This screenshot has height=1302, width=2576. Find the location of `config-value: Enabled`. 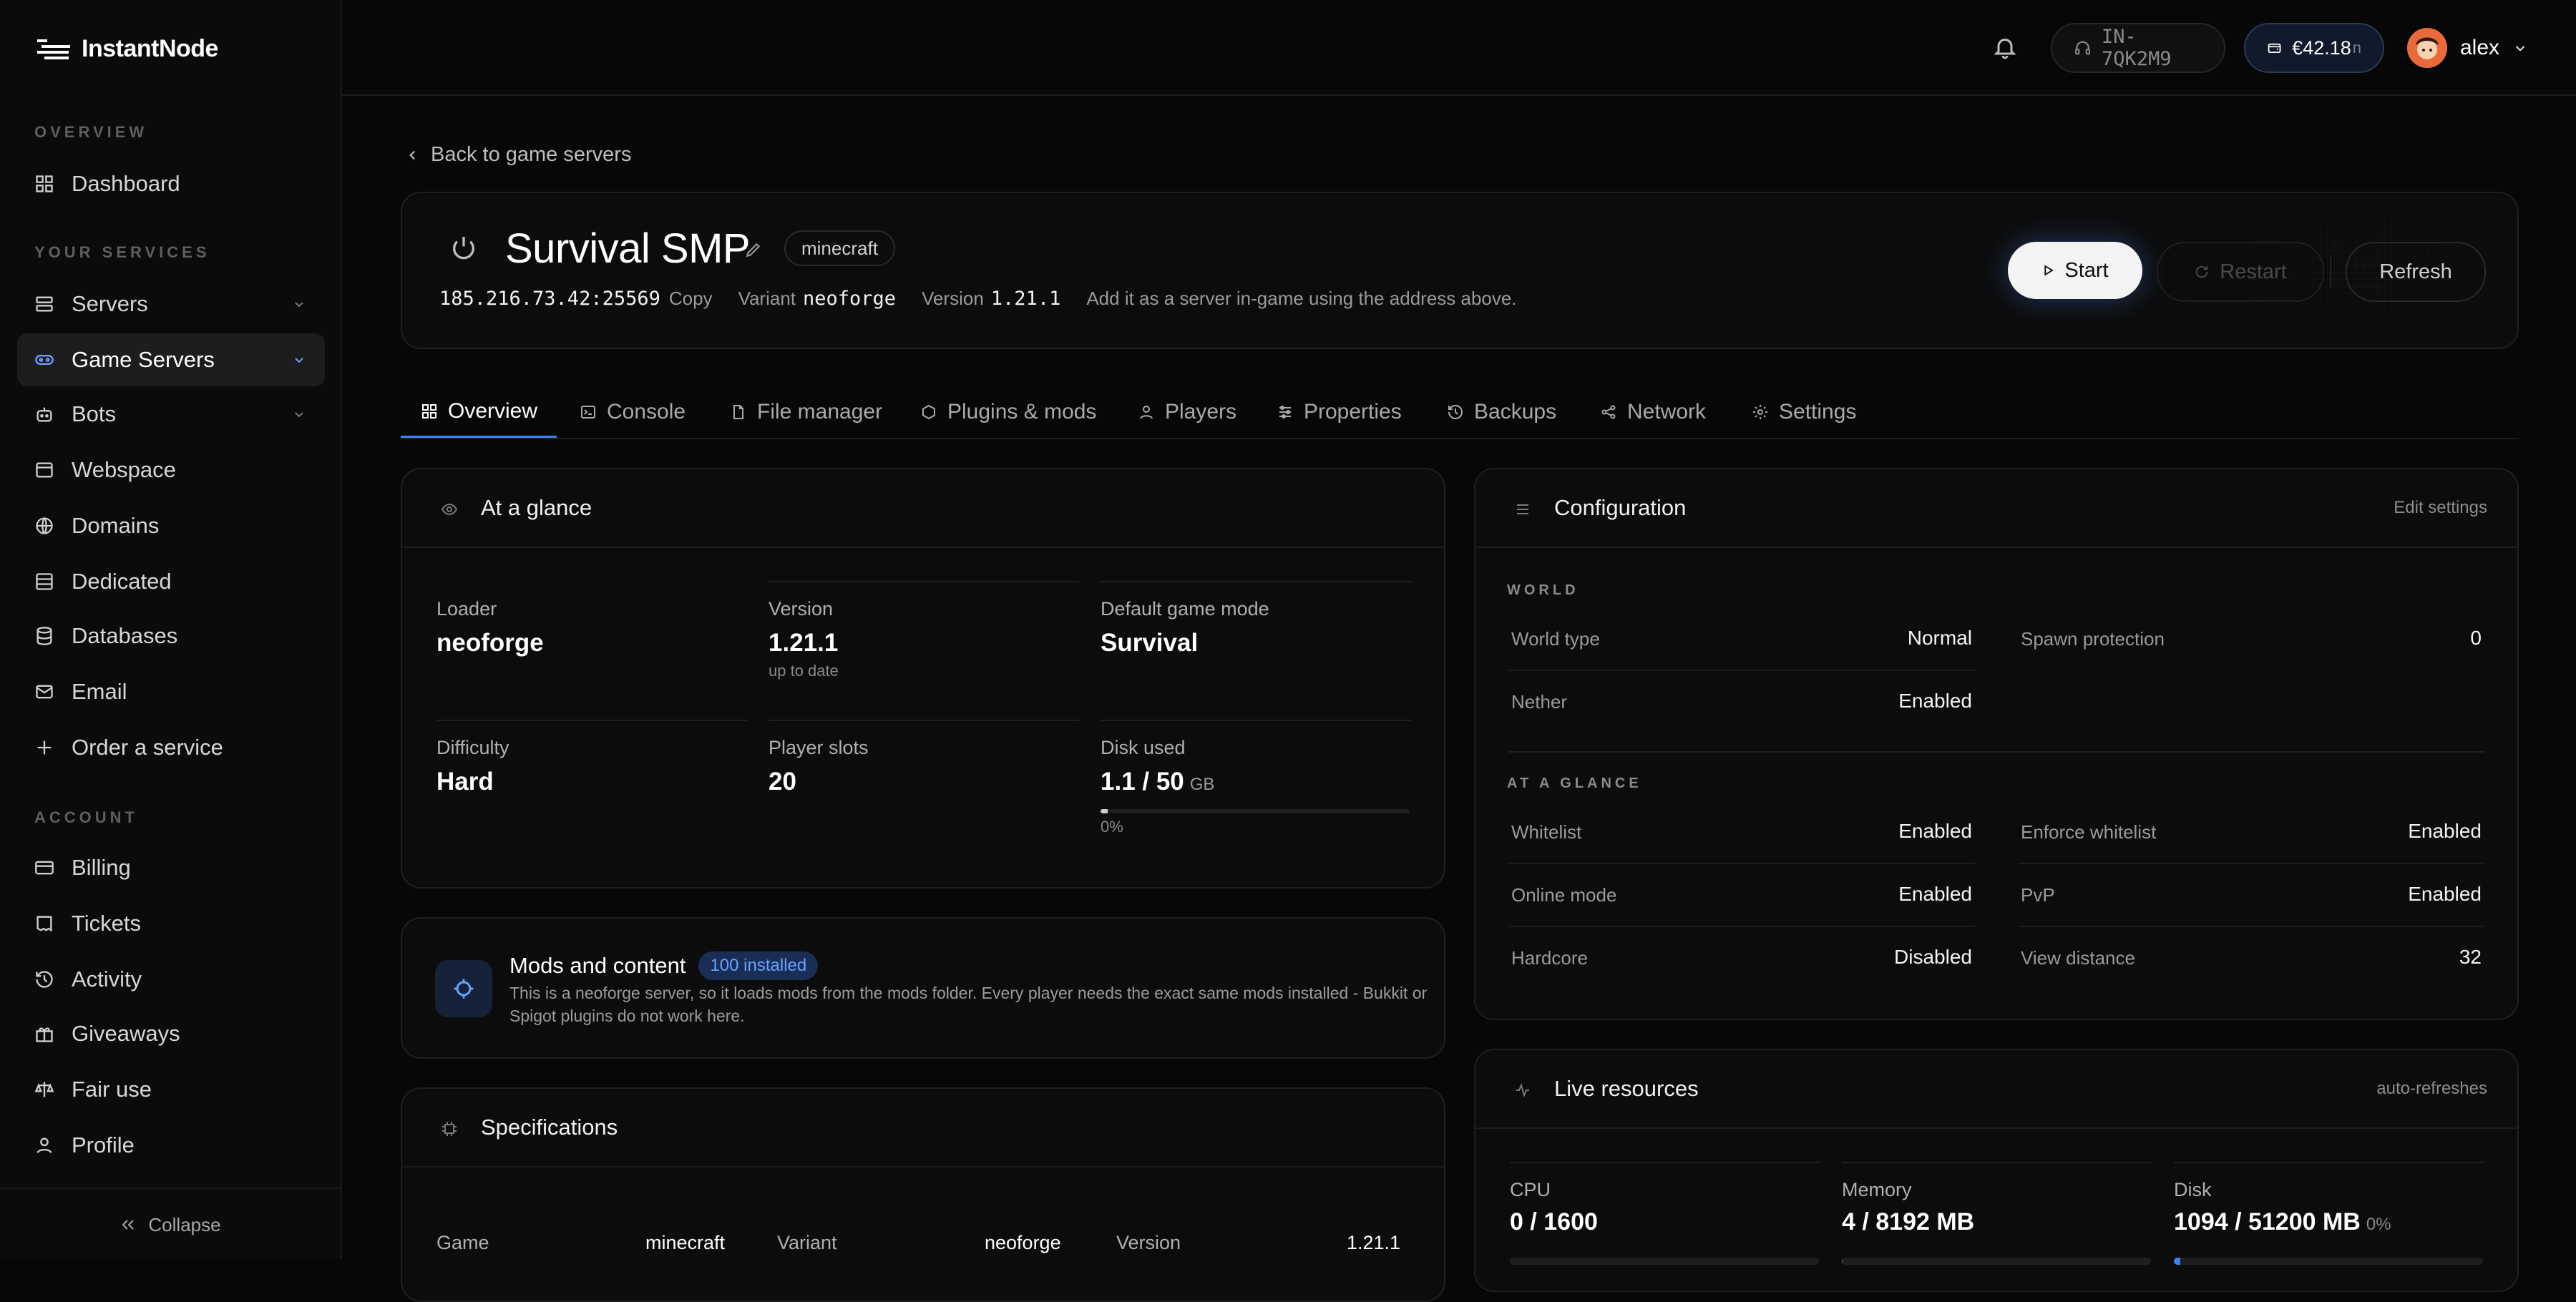

config-value: Enabled is located at coordinates (2445, 894).